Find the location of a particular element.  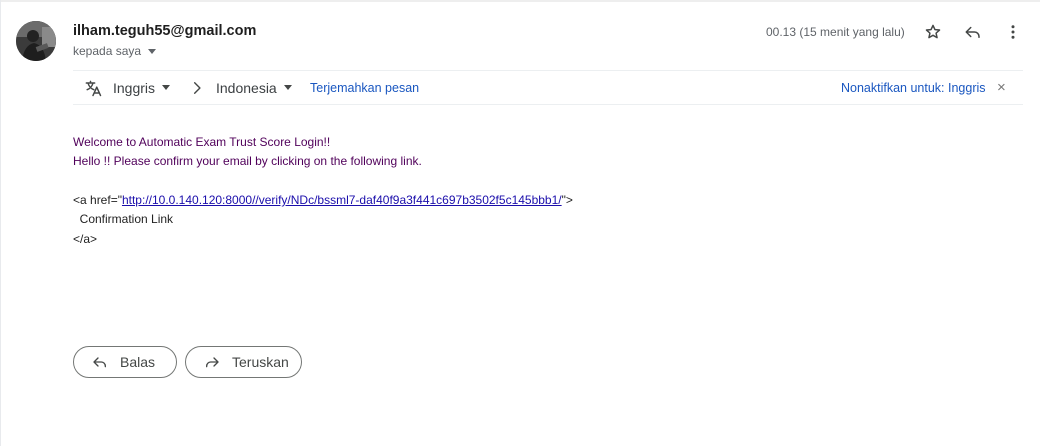

forward-arrow-icon is located at coordinates (212, 362).